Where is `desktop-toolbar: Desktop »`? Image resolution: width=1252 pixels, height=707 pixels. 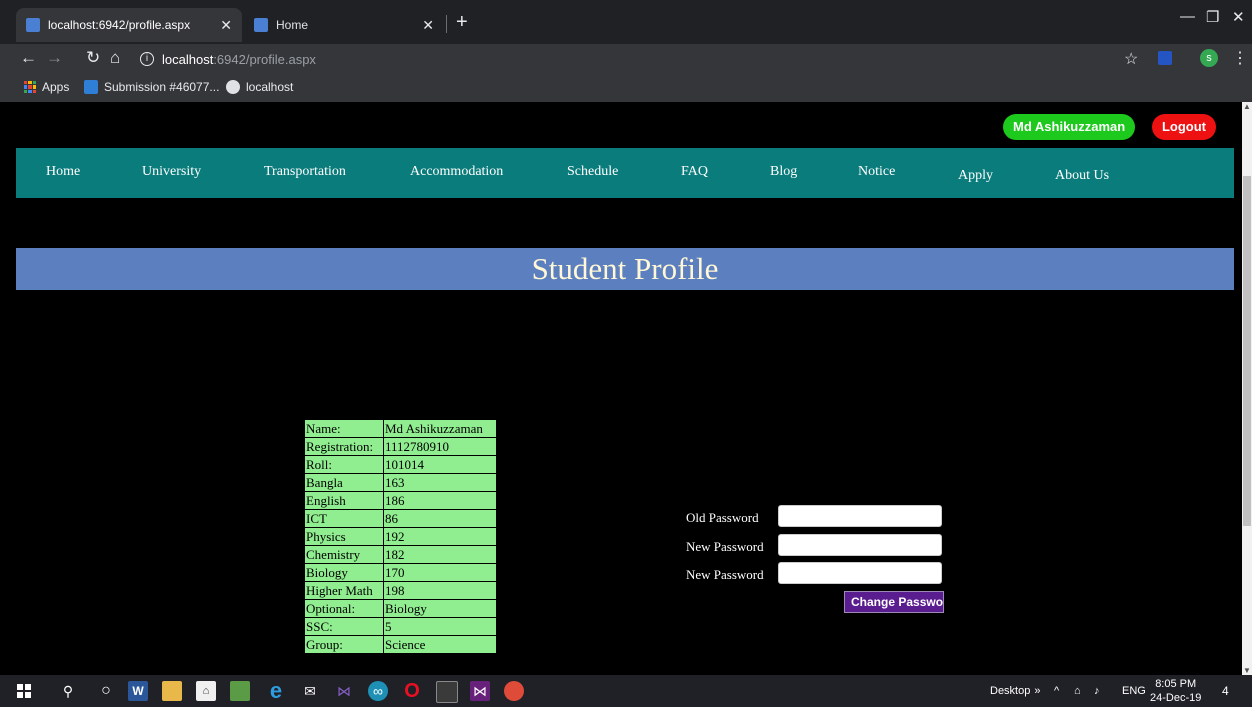
desktop-toolbar: Desktop » is located at coordinates (1015, 691).